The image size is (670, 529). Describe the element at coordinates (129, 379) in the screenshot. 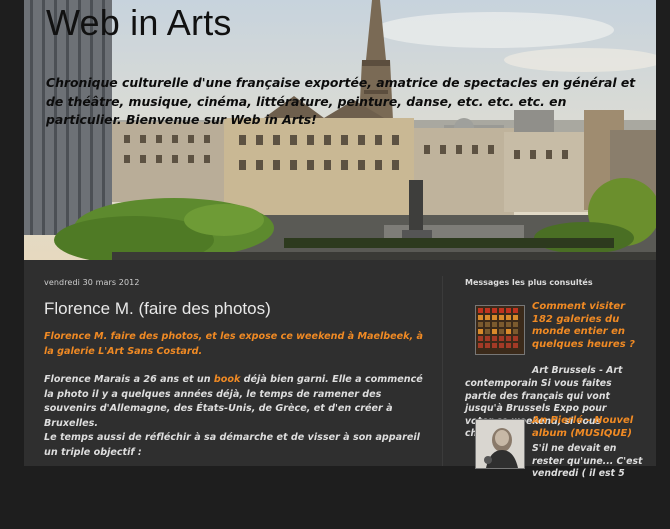

I see `post-text: Florence Marais a 26 ans et un` at that location.